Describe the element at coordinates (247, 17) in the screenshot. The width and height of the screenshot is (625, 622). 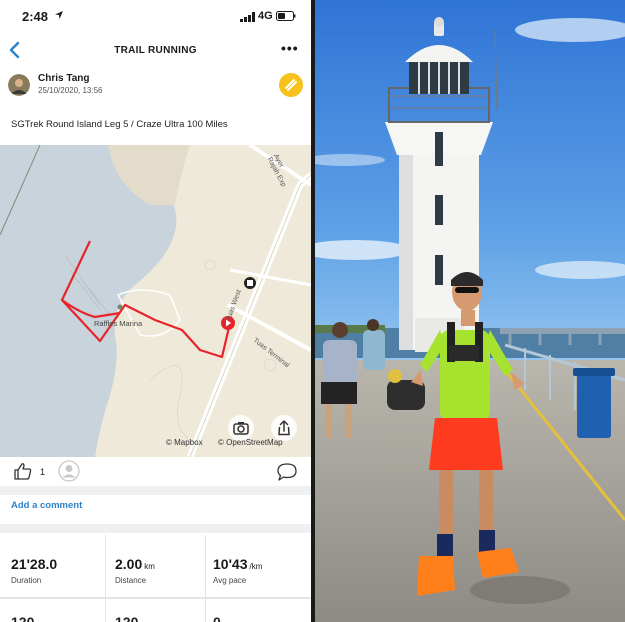
I see `signal-icon` at that location.